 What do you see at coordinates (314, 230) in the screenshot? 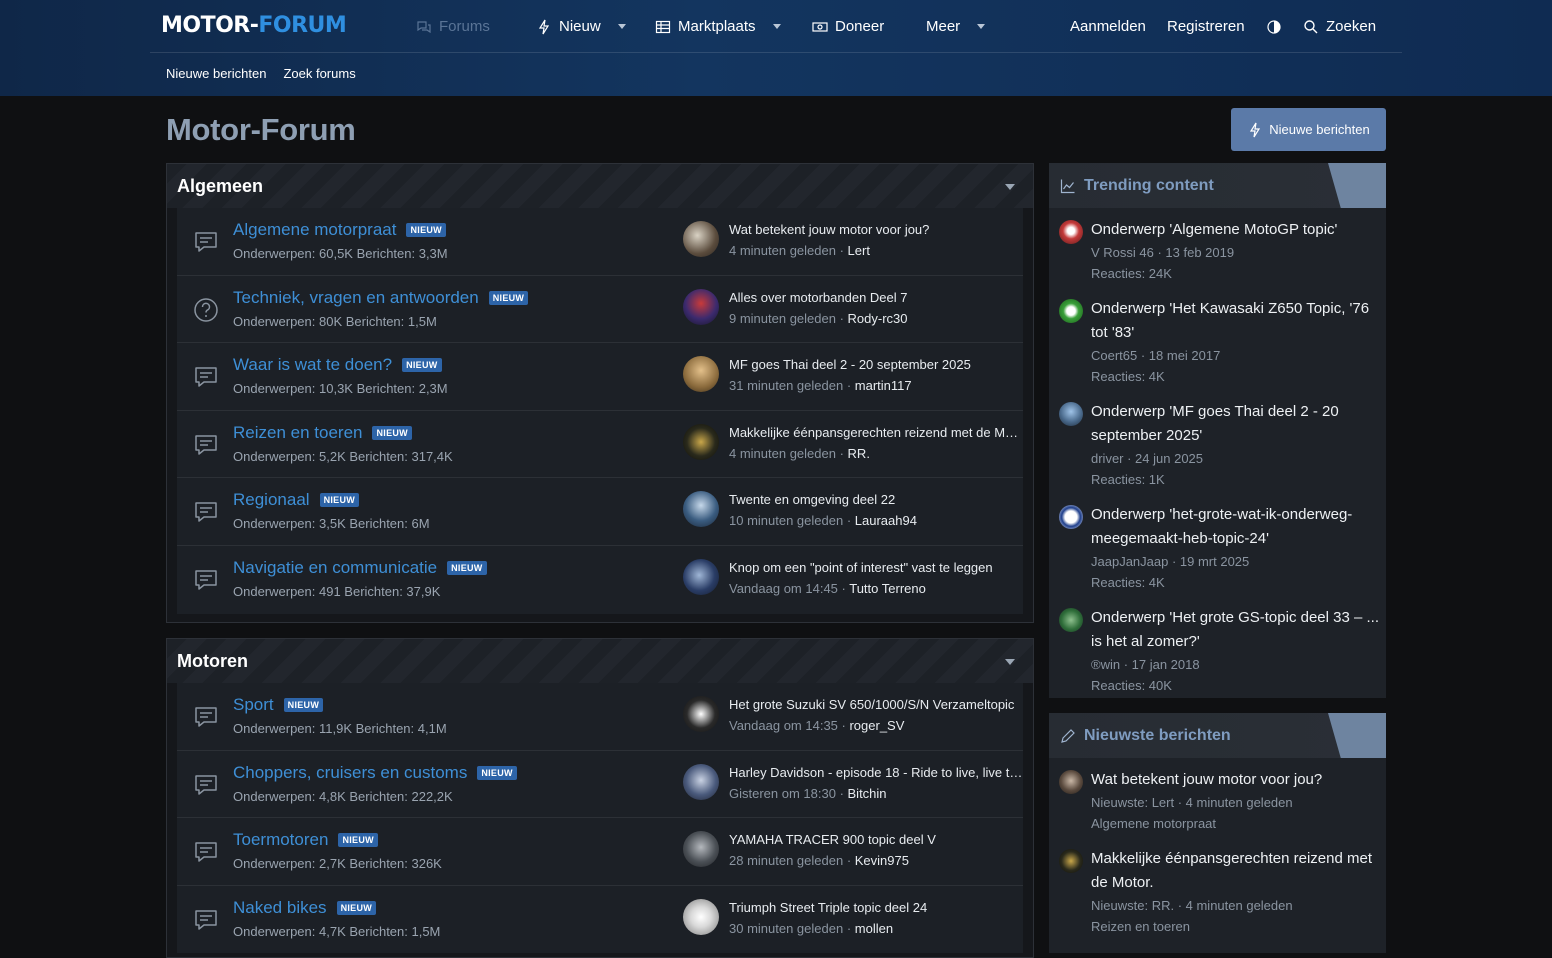
I see `node-title-link: Algemene motorpraat` at bounding box center [314, 230].